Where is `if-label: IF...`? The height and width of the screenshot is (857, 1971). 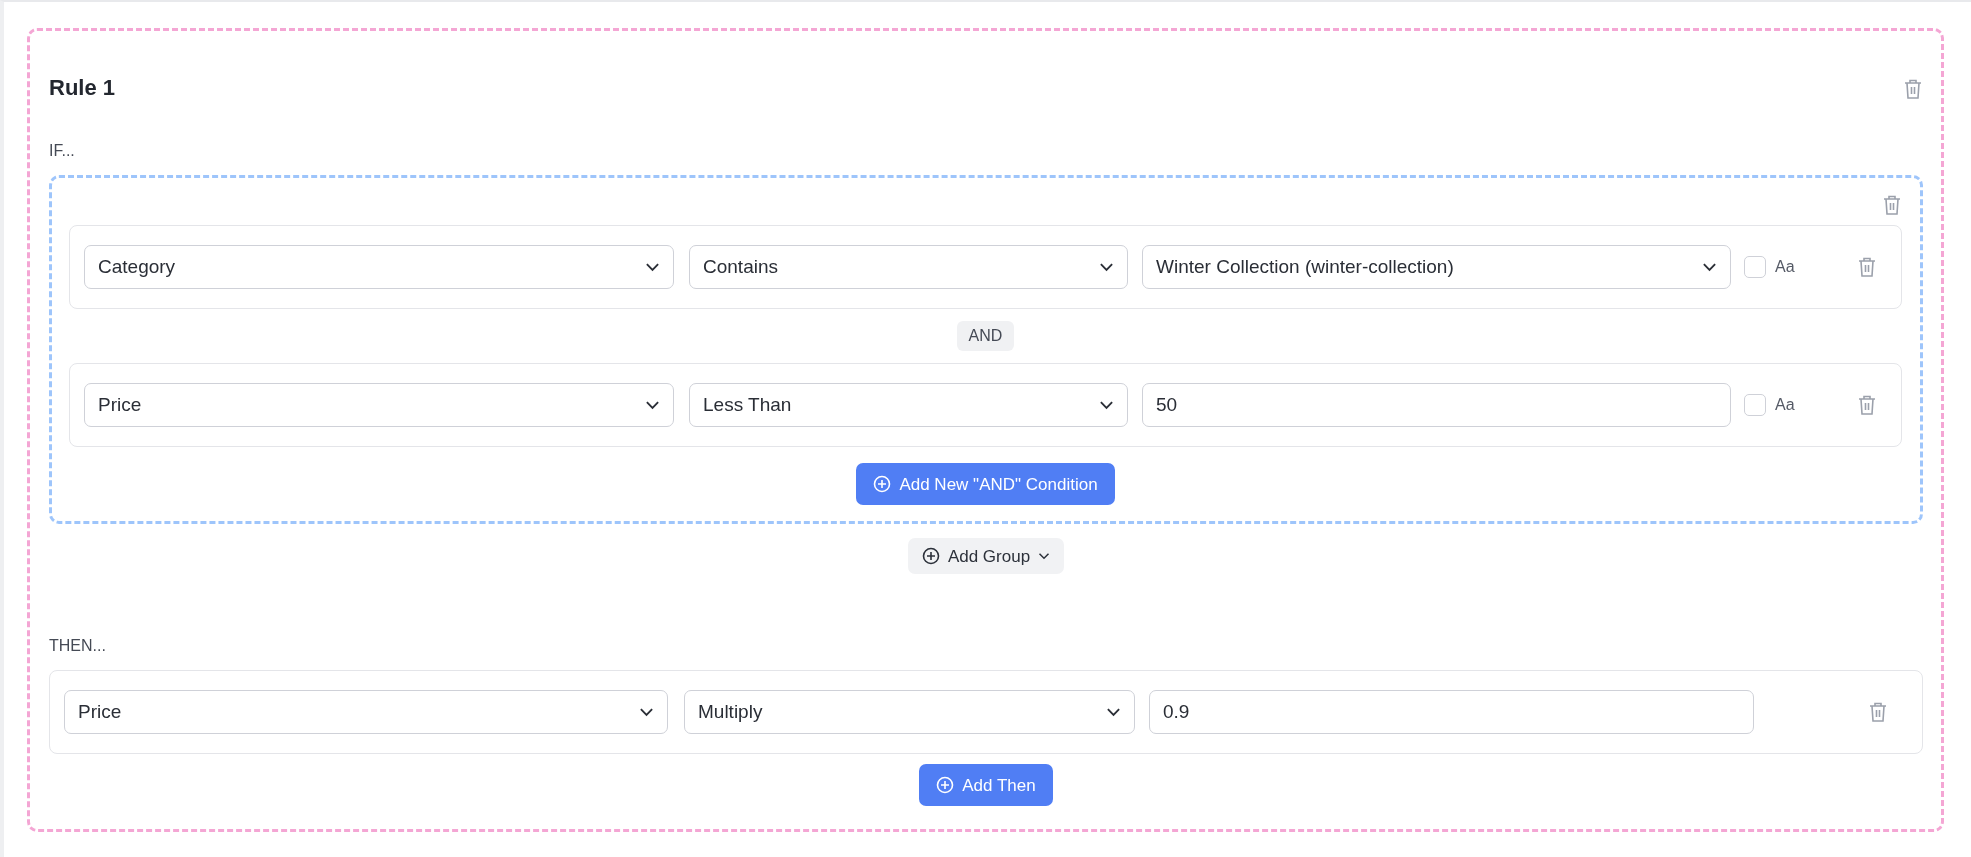
if-label: IF... is located at coordinates (62, 151).